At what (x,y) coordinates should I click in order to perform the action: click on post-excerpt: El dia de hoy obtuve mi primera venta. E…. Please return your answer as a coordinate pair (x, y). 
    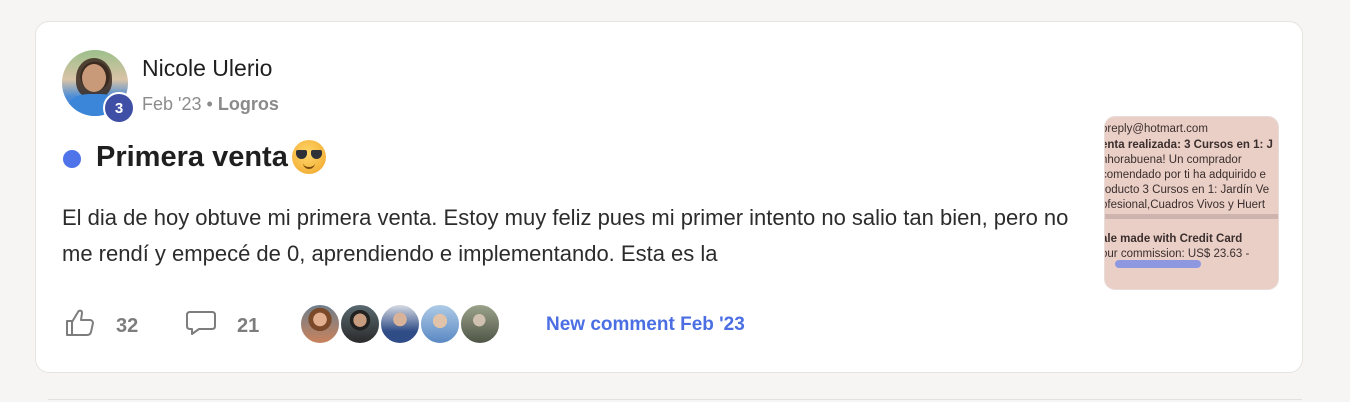
    Looking at the image, I should click on (567, 236).